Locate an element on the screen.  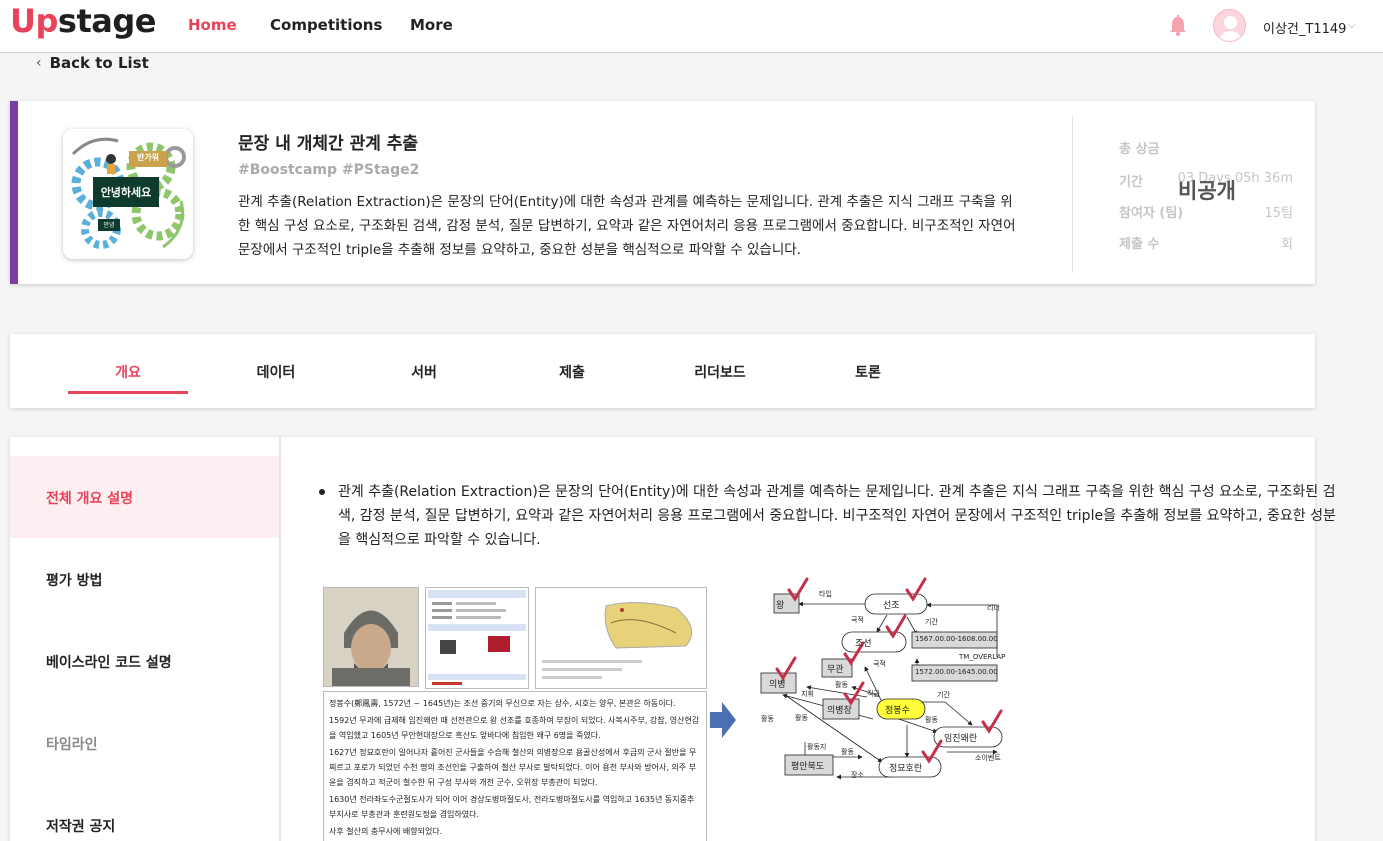
edge-rideo: 리더 is located at coordinates (993, 608).